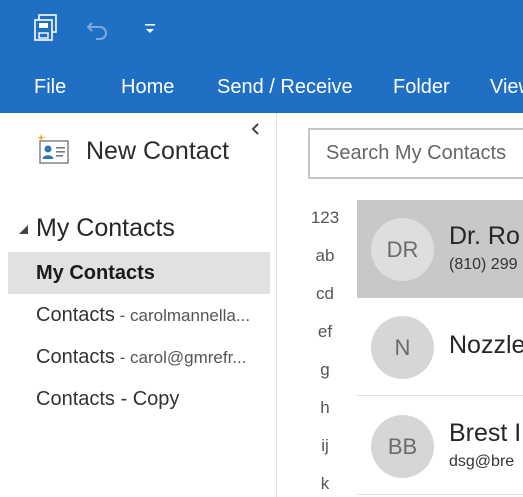  I want to click on contact-card-icon, so click(53, 148).